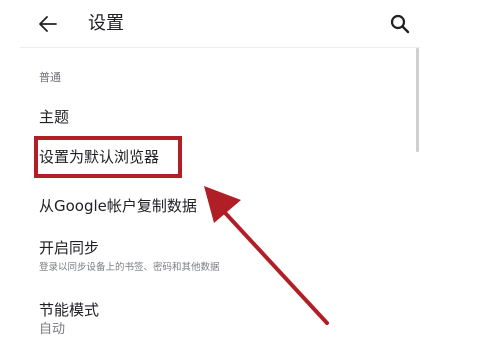  I want to click on section-header-general: 普通, so click(50, 77).